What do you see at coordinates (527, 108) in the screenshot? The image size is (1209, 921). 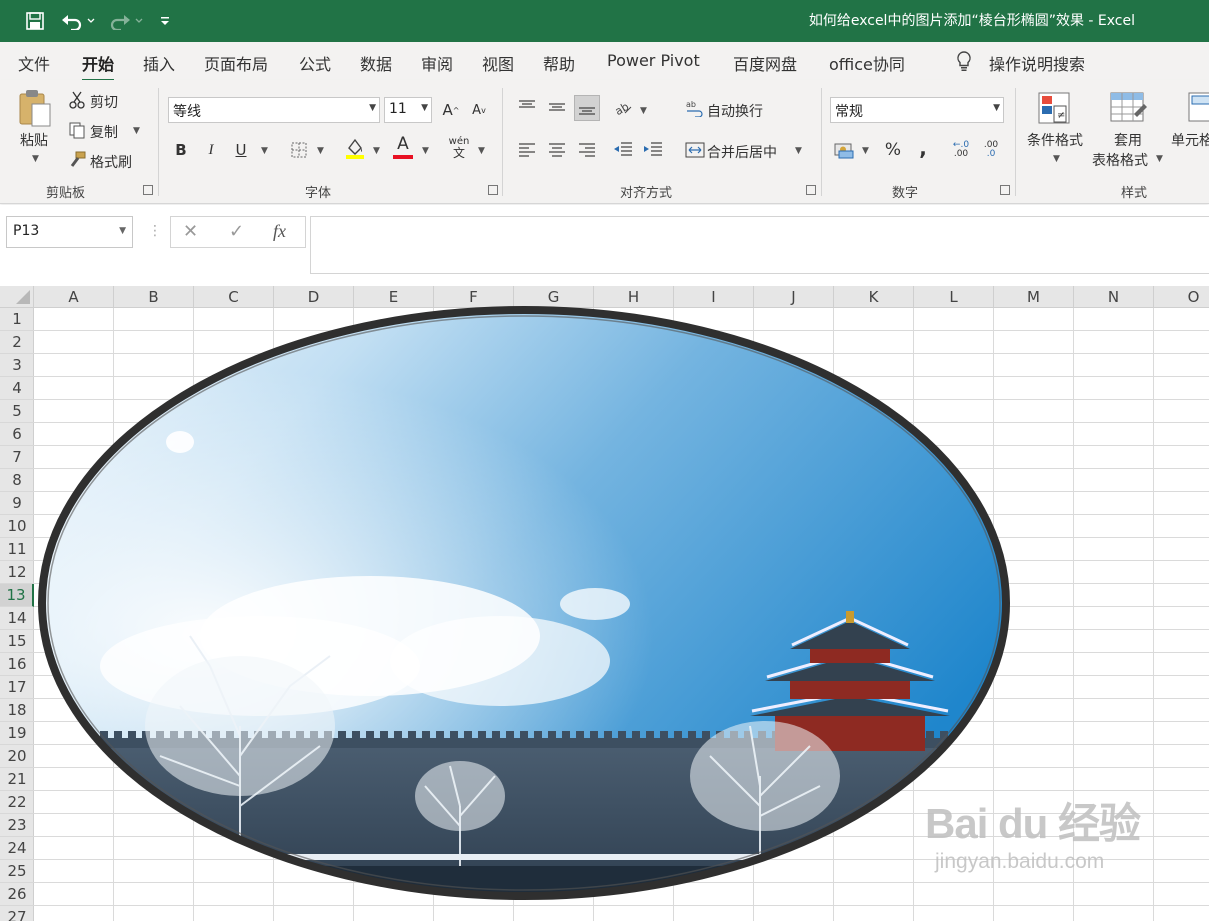 I see `align-top-icon` at bounding box center [527, 108].